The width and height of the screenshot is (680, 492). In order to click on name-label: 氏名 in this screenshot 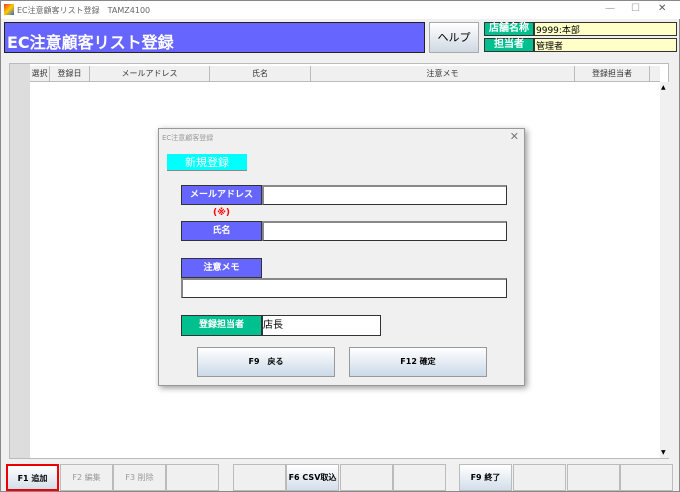, I will do `click(221, 231)`.